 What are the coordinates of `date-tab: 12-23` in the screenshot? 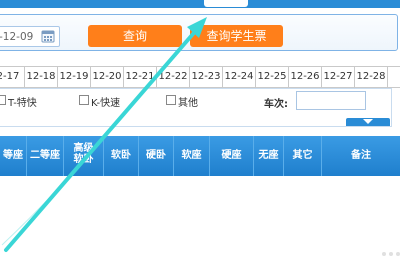 It's located at (206, 77).